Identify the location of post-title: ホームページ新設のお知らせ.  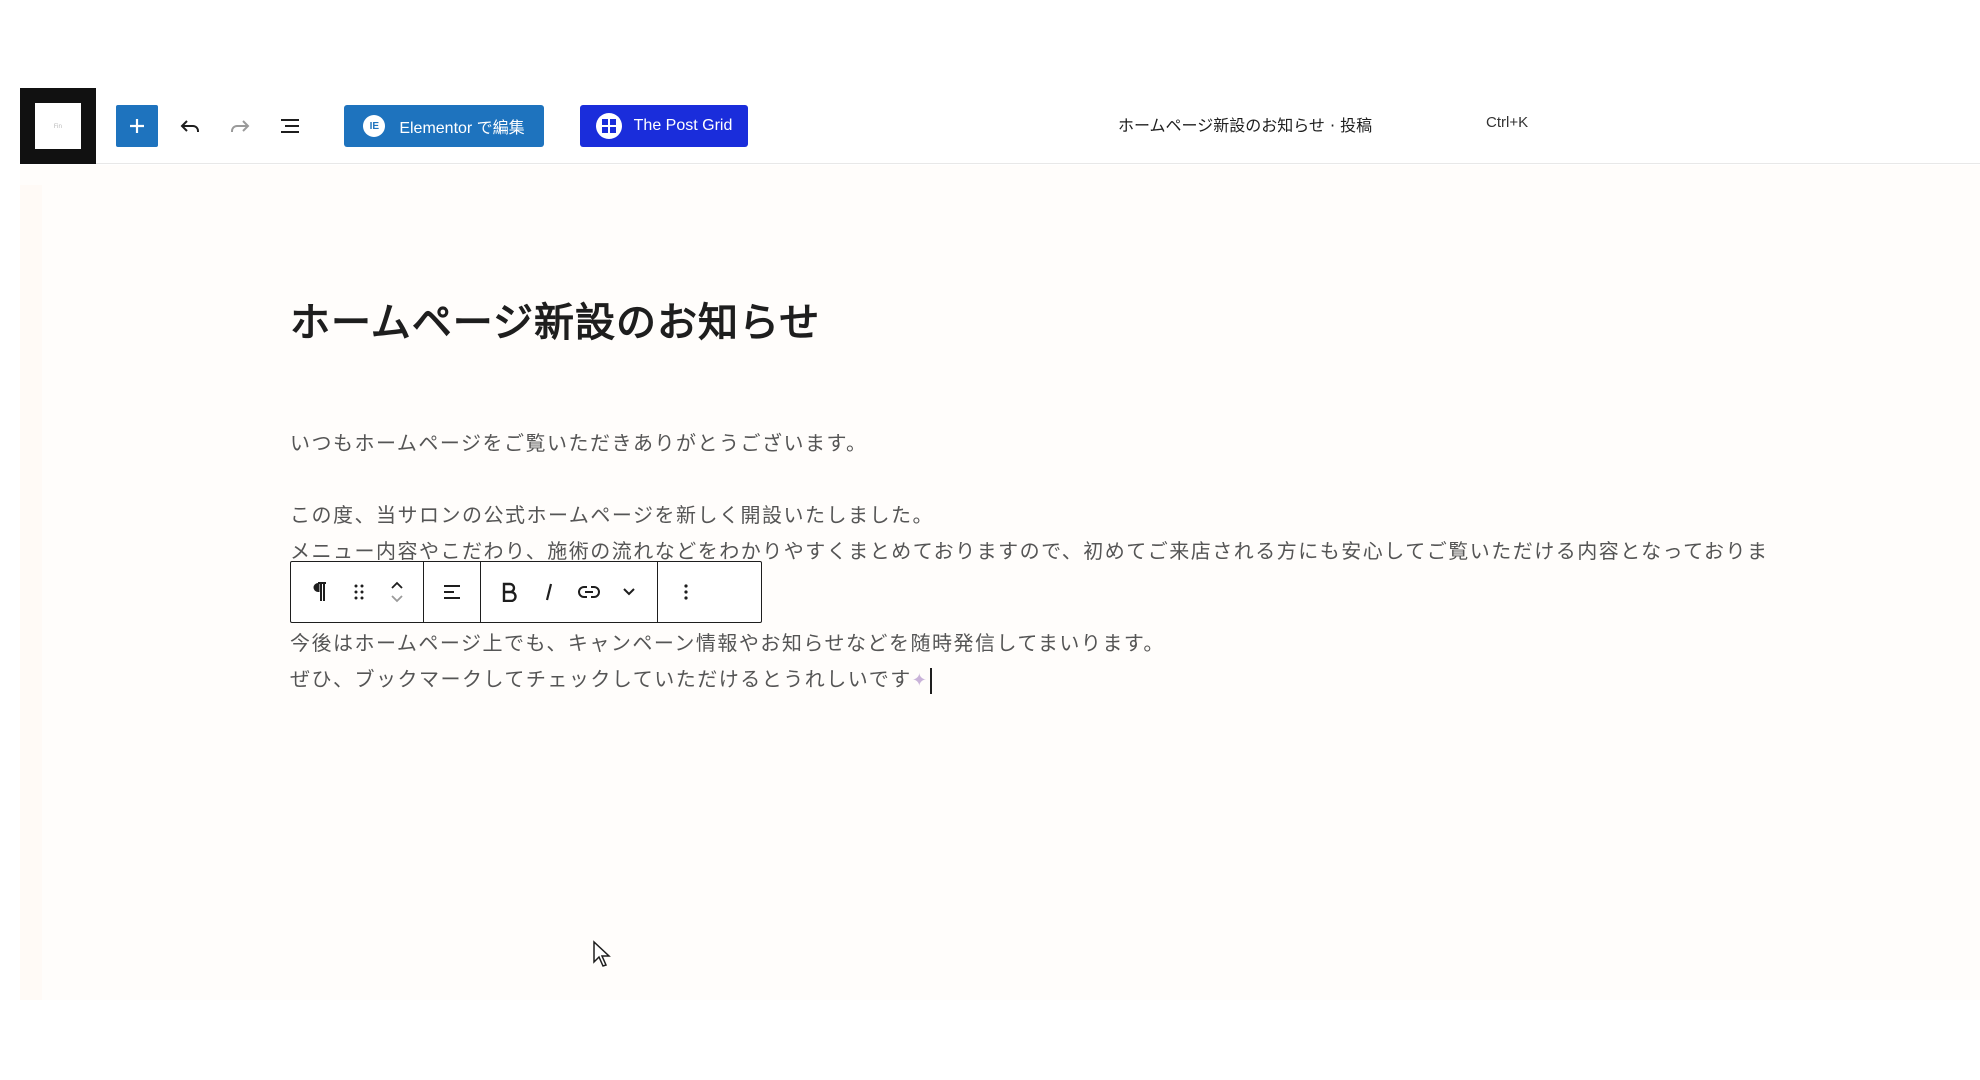
(555, 319).